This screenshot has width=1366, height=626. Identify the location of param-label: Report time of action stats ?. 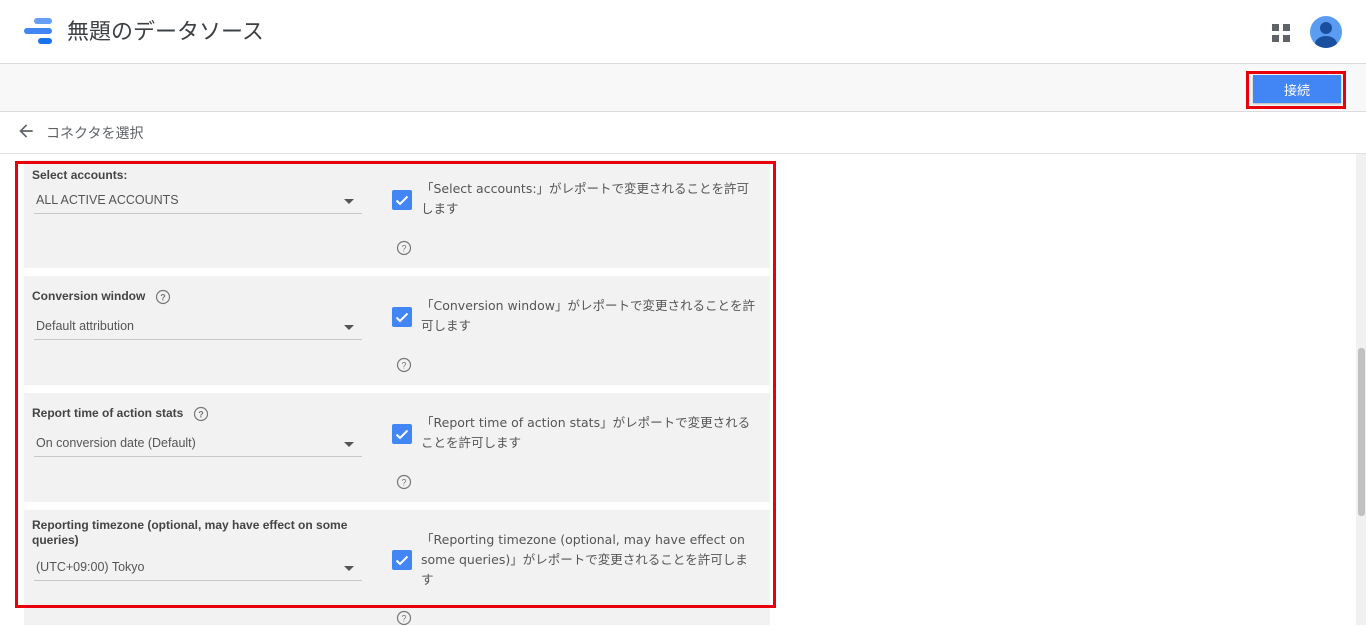
(202, 414).